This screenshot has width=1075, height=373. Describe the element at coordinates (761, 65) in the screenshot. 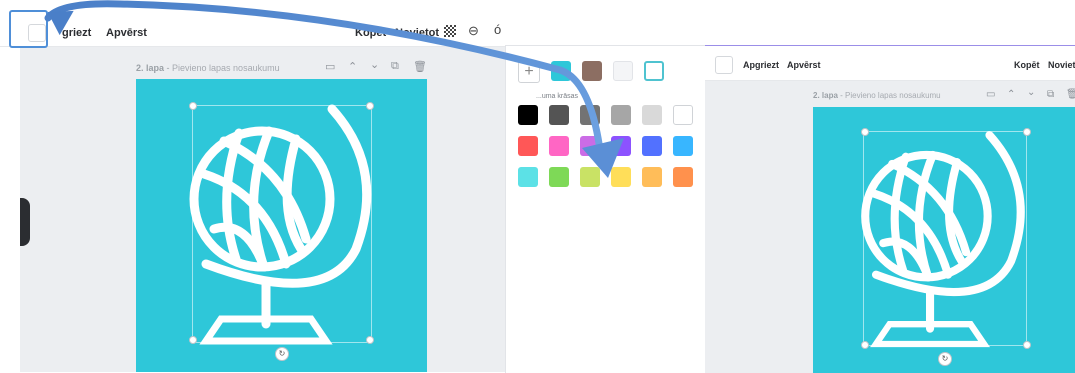

I see `crop-button: Apgriezt` at that location.